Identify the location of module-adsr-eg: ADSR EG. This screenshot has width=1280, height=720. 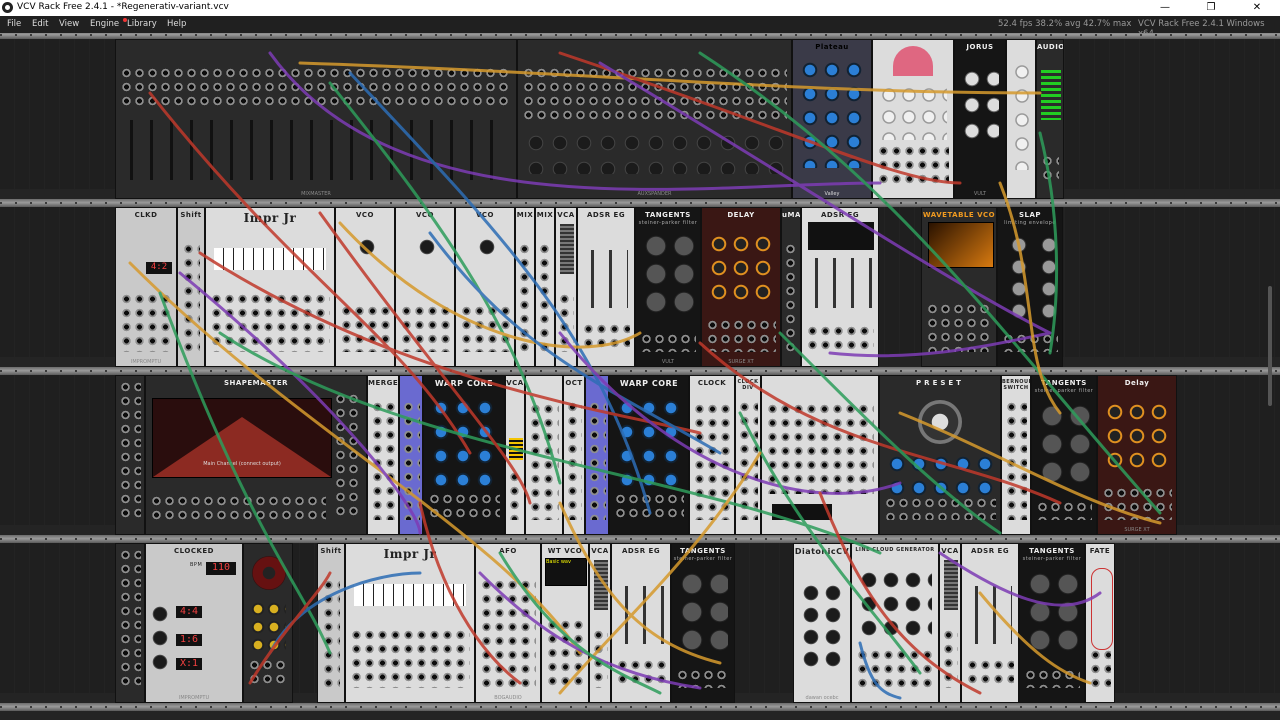
(606, 287).